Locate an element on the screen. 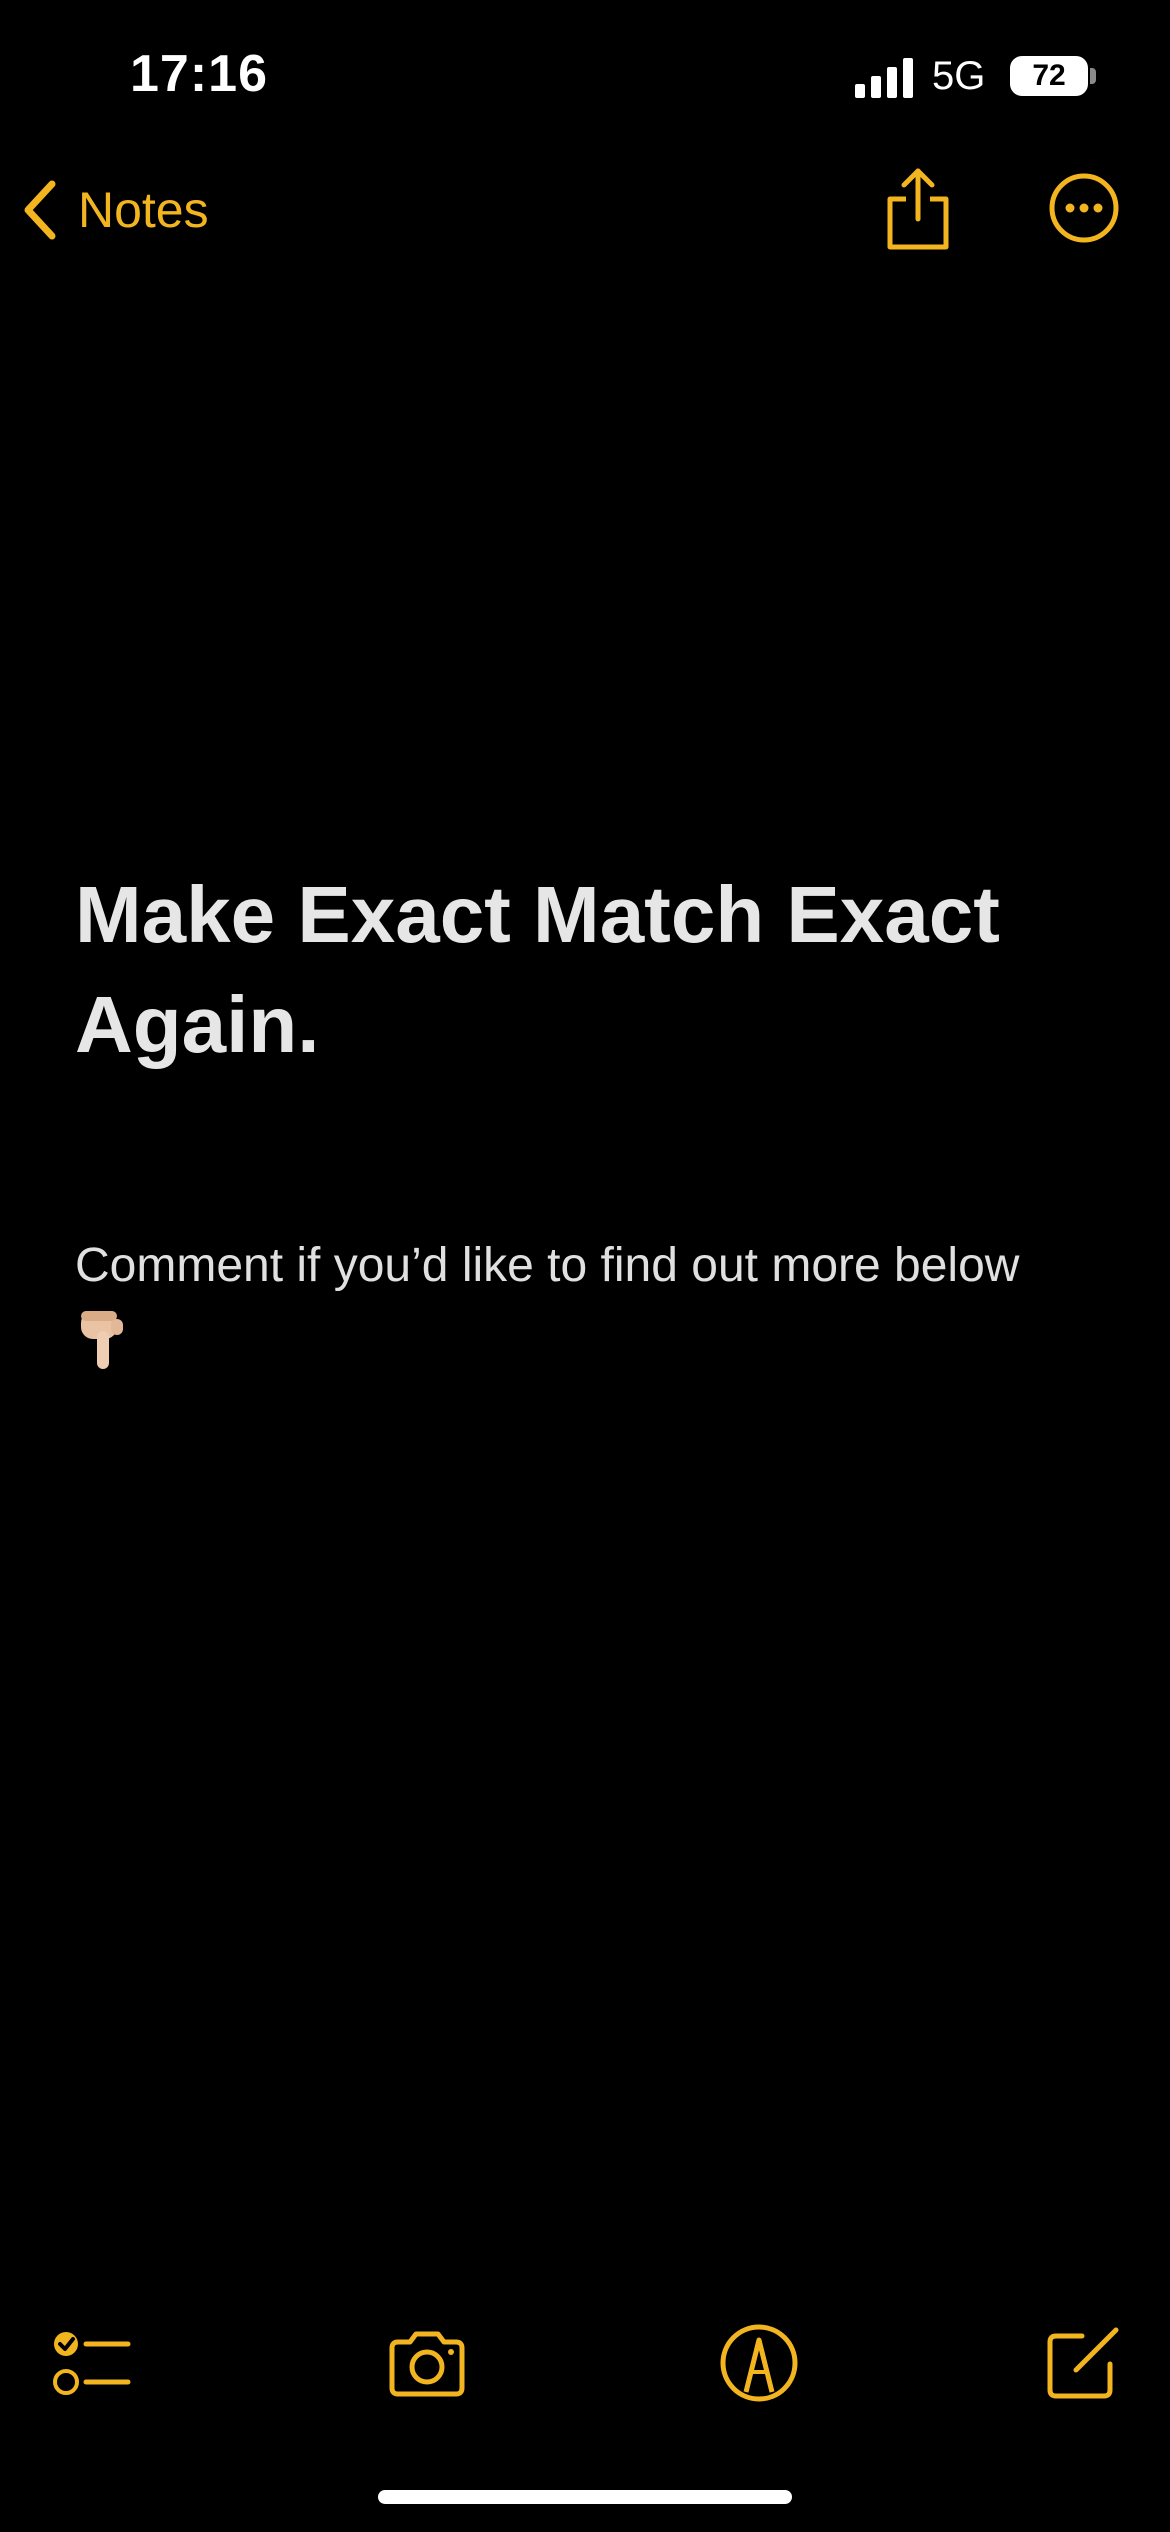 This screenshot has height=2532, width=1170. markup-icon is located at coordinates (759, 2363).